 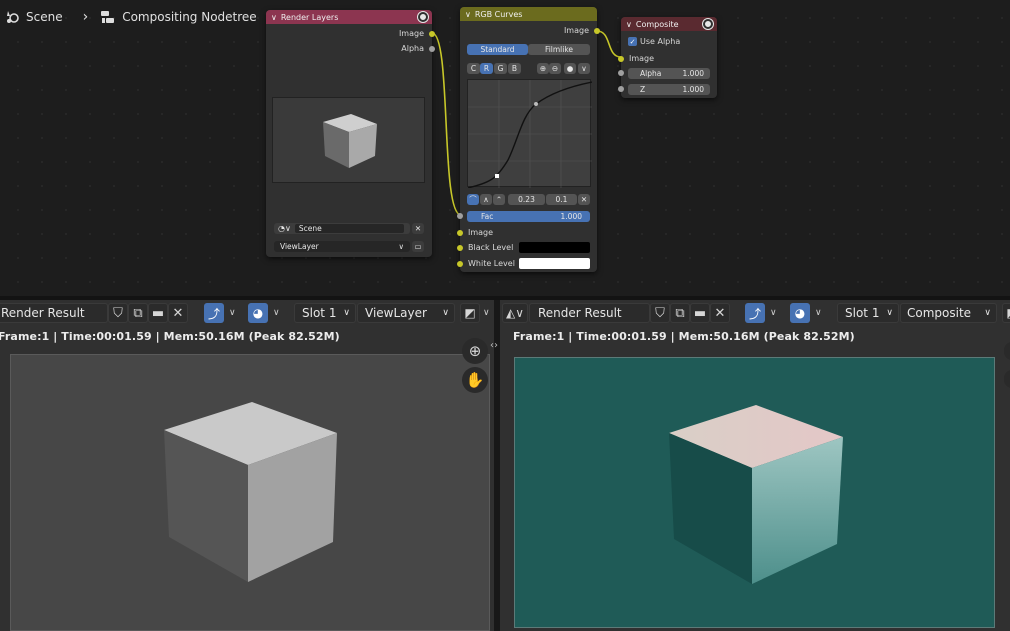 What do you see at coordinates (473, 199) in the screenshot?
I see `handle-auto-button: ⌒` at bounding box center [473, 199].